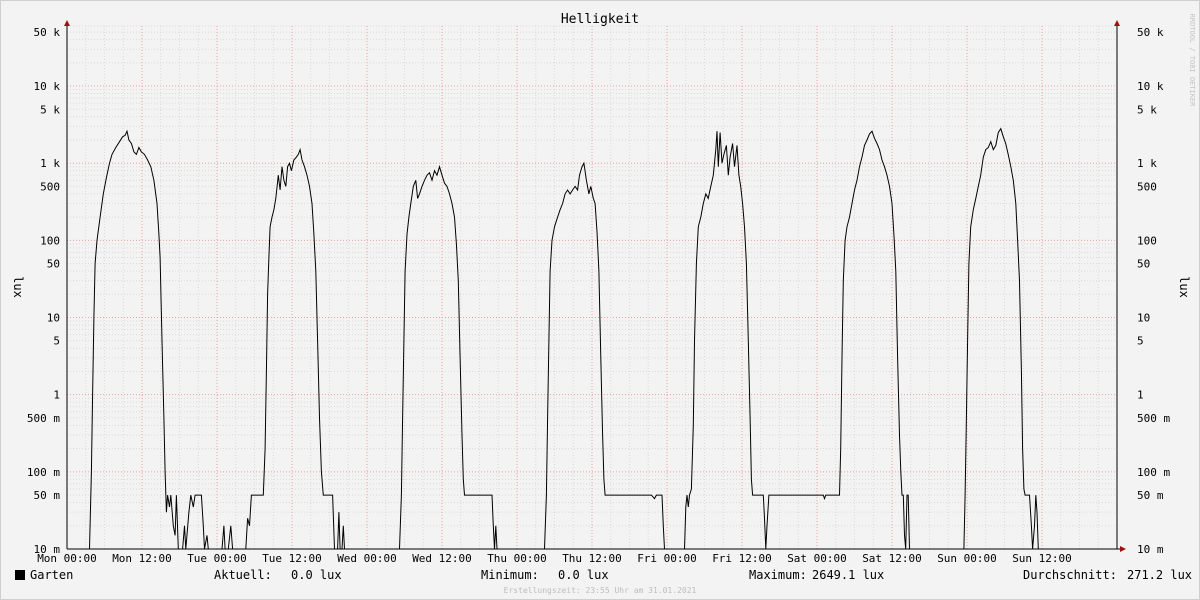 The width and height of the screenshot is (1200, 600). What do you see at coordinates (1042, 558) in the screenshot?
I see `x-tick-label: Sun 12:00` at bounding box center [1042, 558].